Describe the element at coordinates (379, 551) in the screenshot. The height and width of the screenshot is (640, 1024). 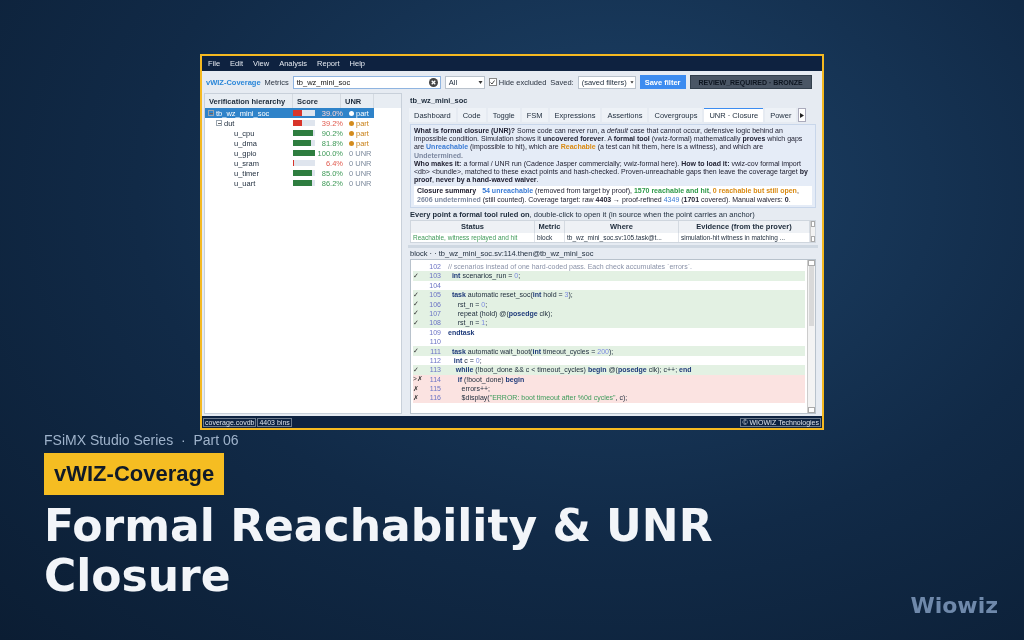
I see `headline: Formal Reachability & UNR Closure` at that location.